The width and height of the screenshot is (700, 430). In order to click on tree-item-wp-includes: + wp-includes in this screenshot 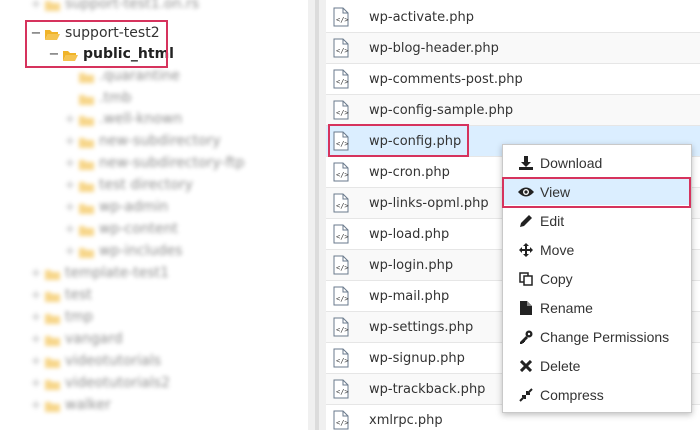, I will do `click(123, 251)`.